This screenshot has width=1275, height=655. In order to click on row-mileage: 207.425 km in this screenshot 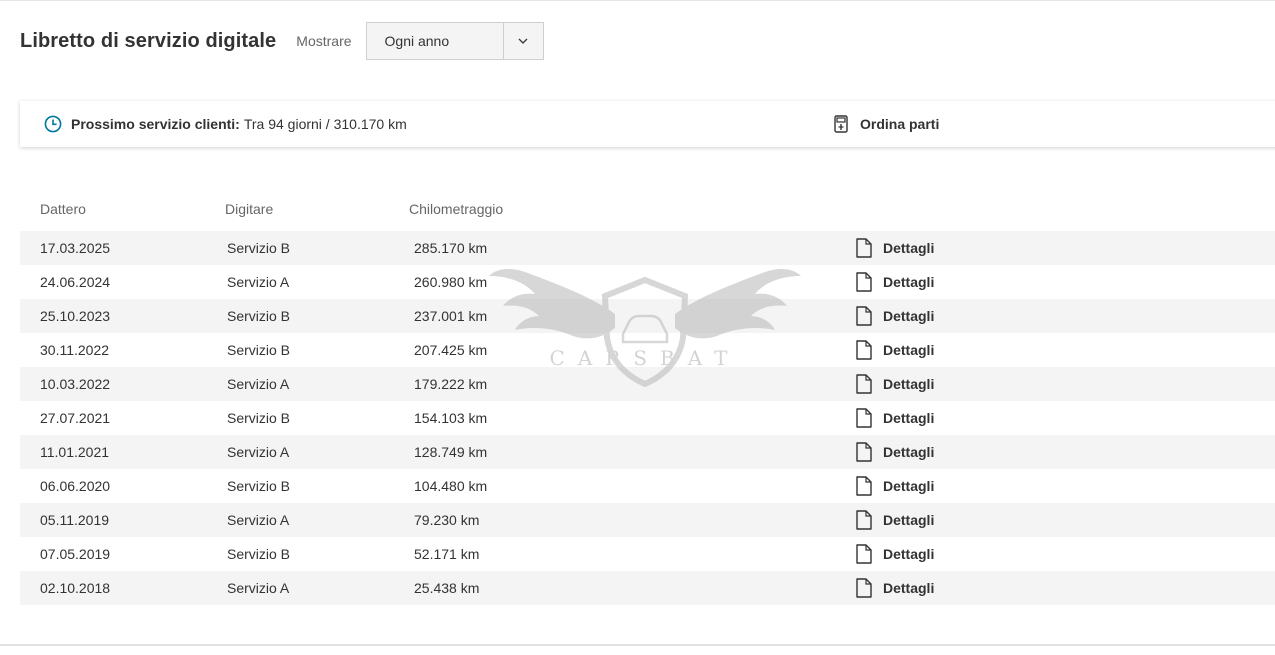, I will do `click(451, 350)`.